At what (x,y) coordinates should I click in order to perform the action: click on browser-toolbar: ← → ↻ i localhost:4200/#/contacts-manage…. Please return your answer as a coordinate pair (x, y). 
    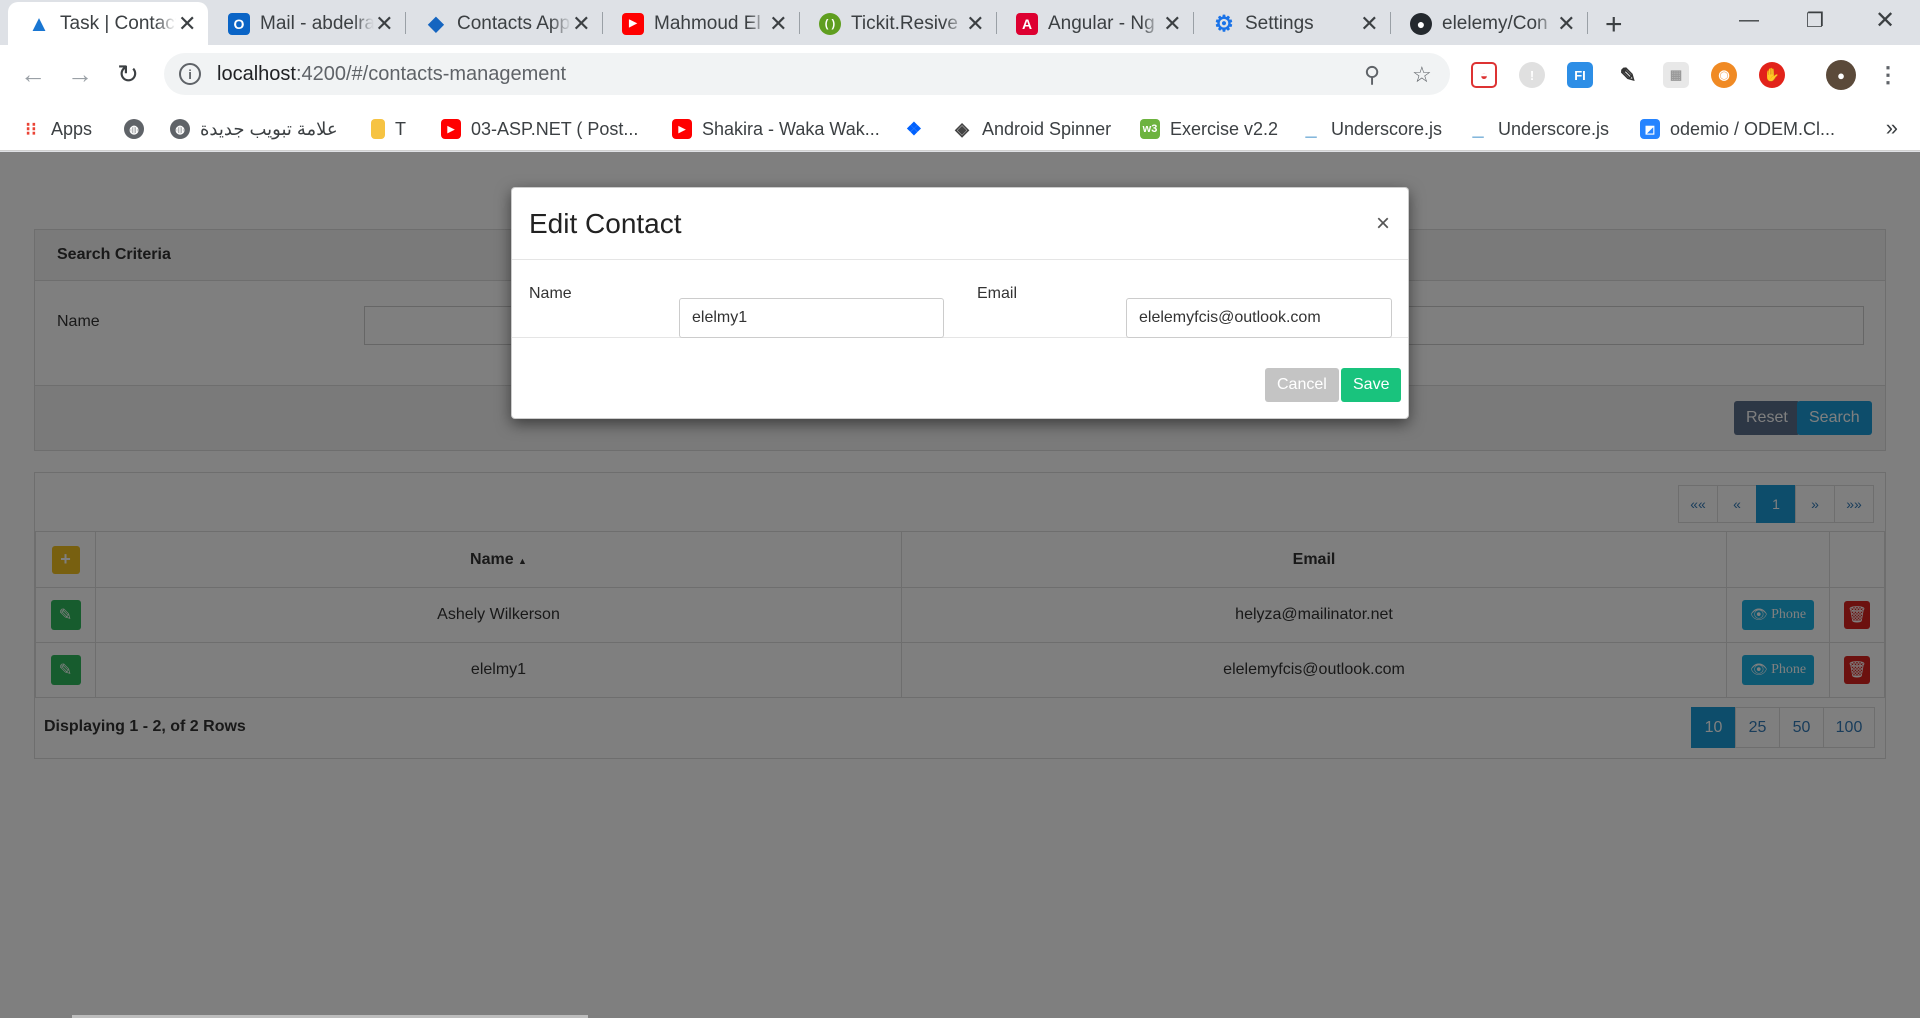
    Looking at the image, I should click on (960, 76).